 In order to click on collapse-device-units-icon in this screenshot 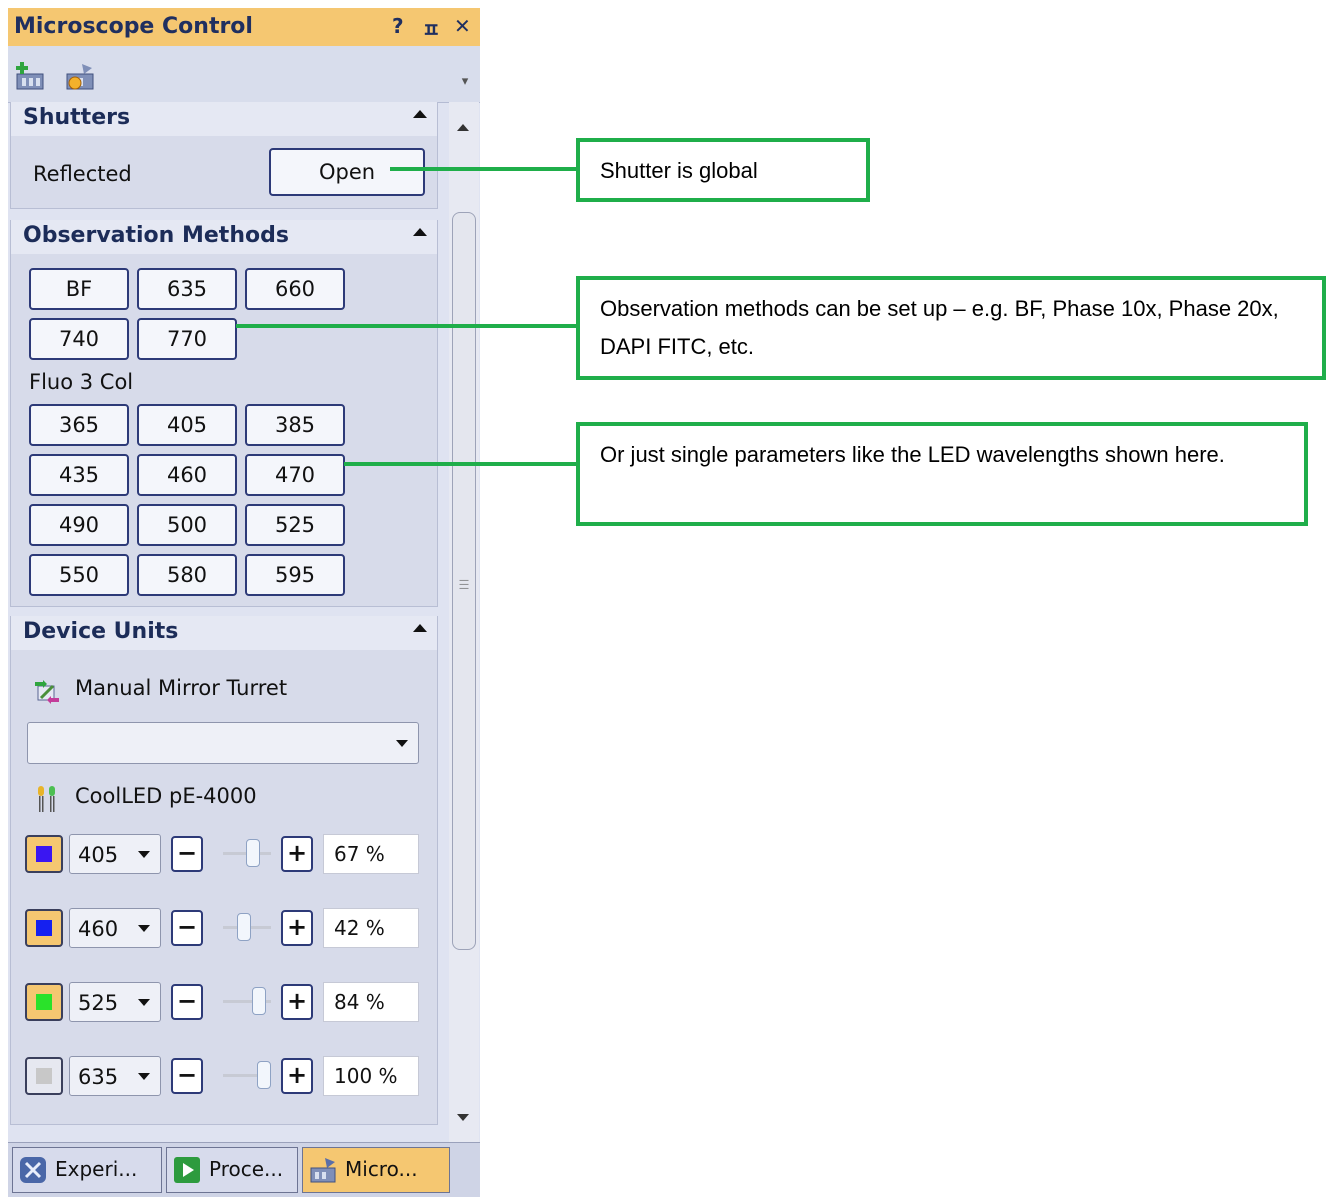, I will do `click(420, 628)`.